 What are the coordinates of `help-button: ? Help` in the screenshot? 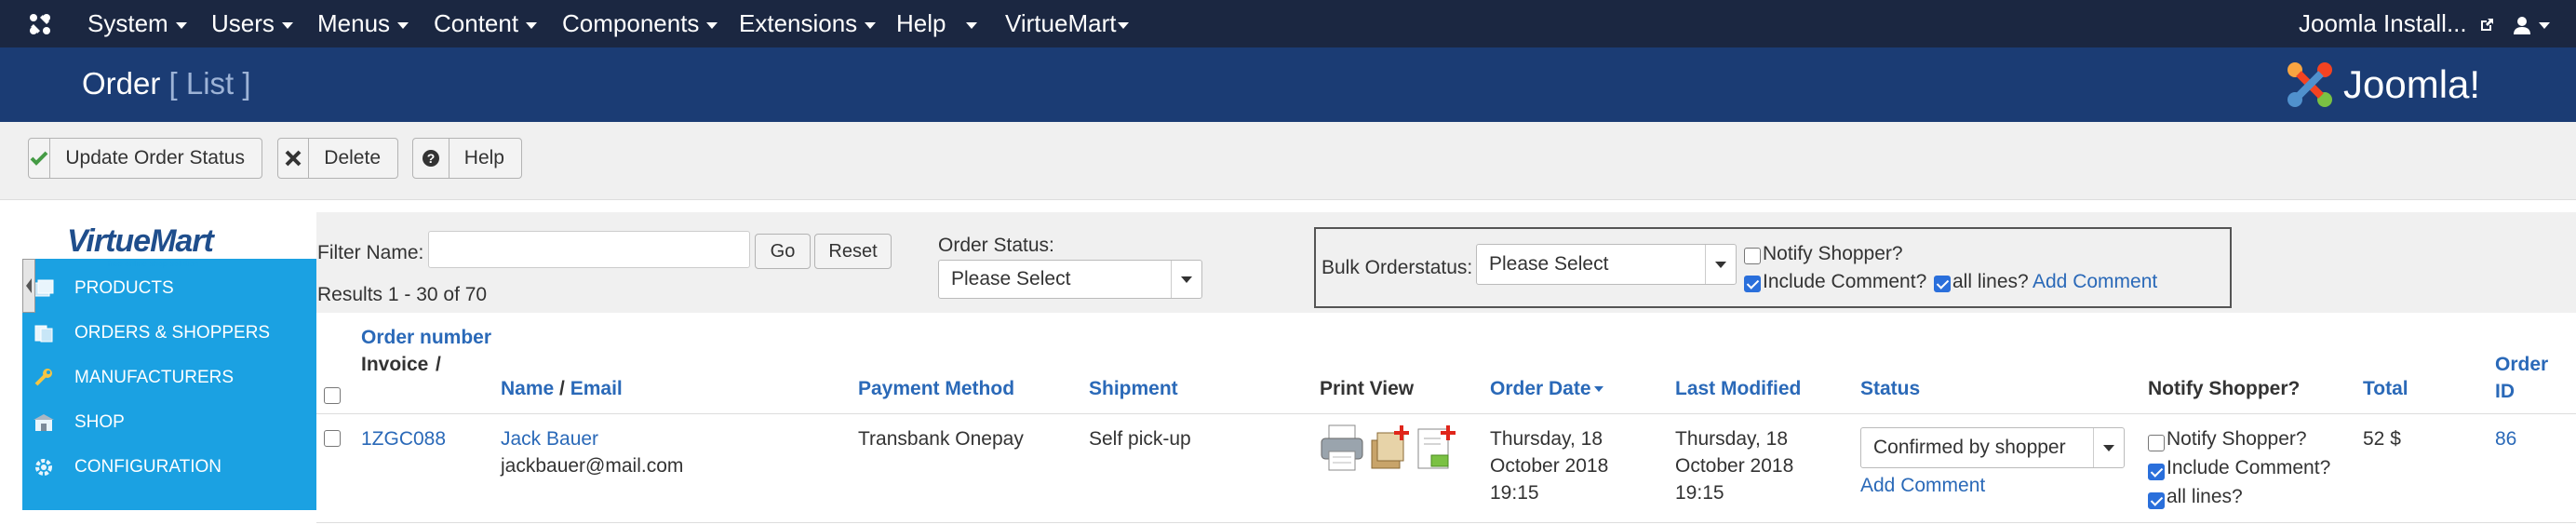 It's located at (467, 158).